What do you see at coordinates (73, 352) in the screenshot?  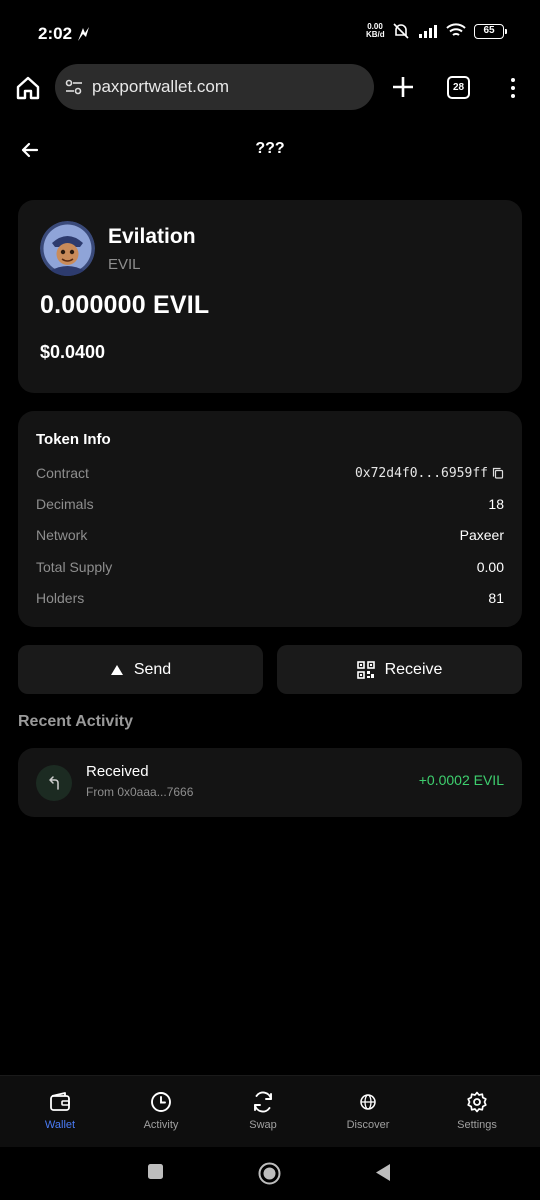 I see `token-usd-value: $0.0400` at bounding box center [73, 352].